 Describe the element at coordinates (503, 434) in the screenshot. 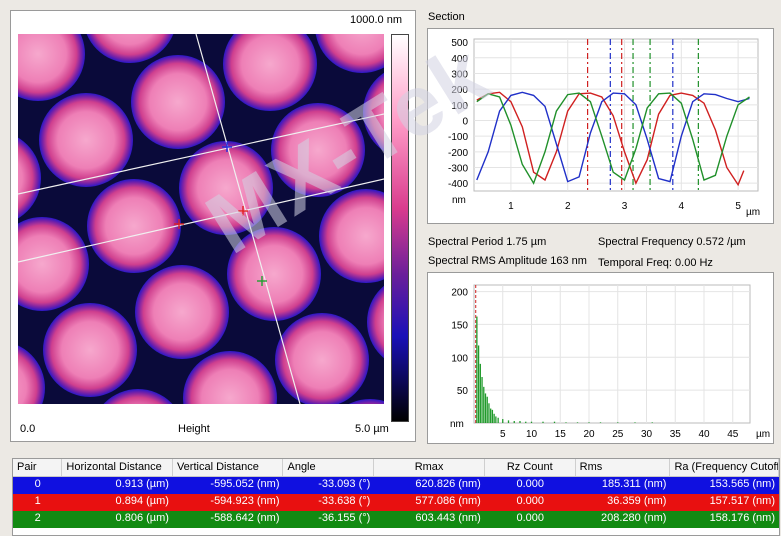

I see `spectrum-xtick: 5` at that location.